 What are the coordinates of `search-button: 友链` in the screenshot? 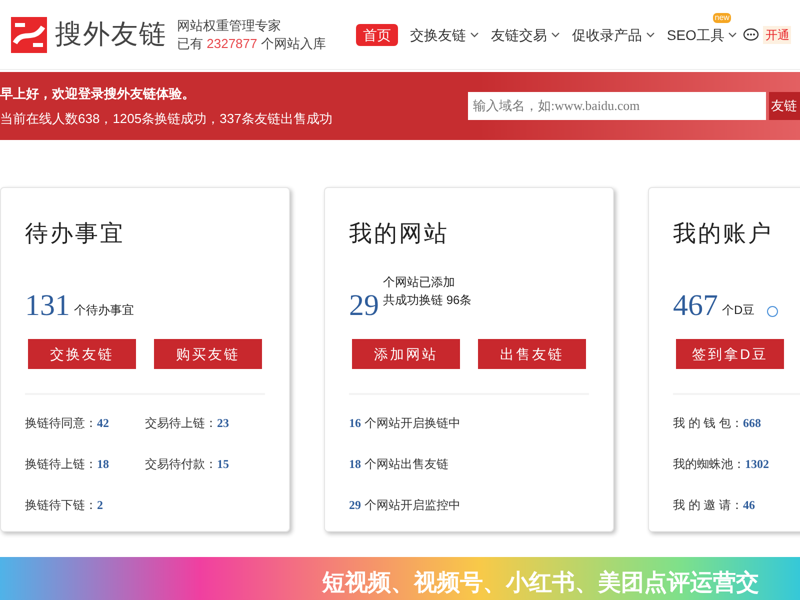 It's located at (784, 106).